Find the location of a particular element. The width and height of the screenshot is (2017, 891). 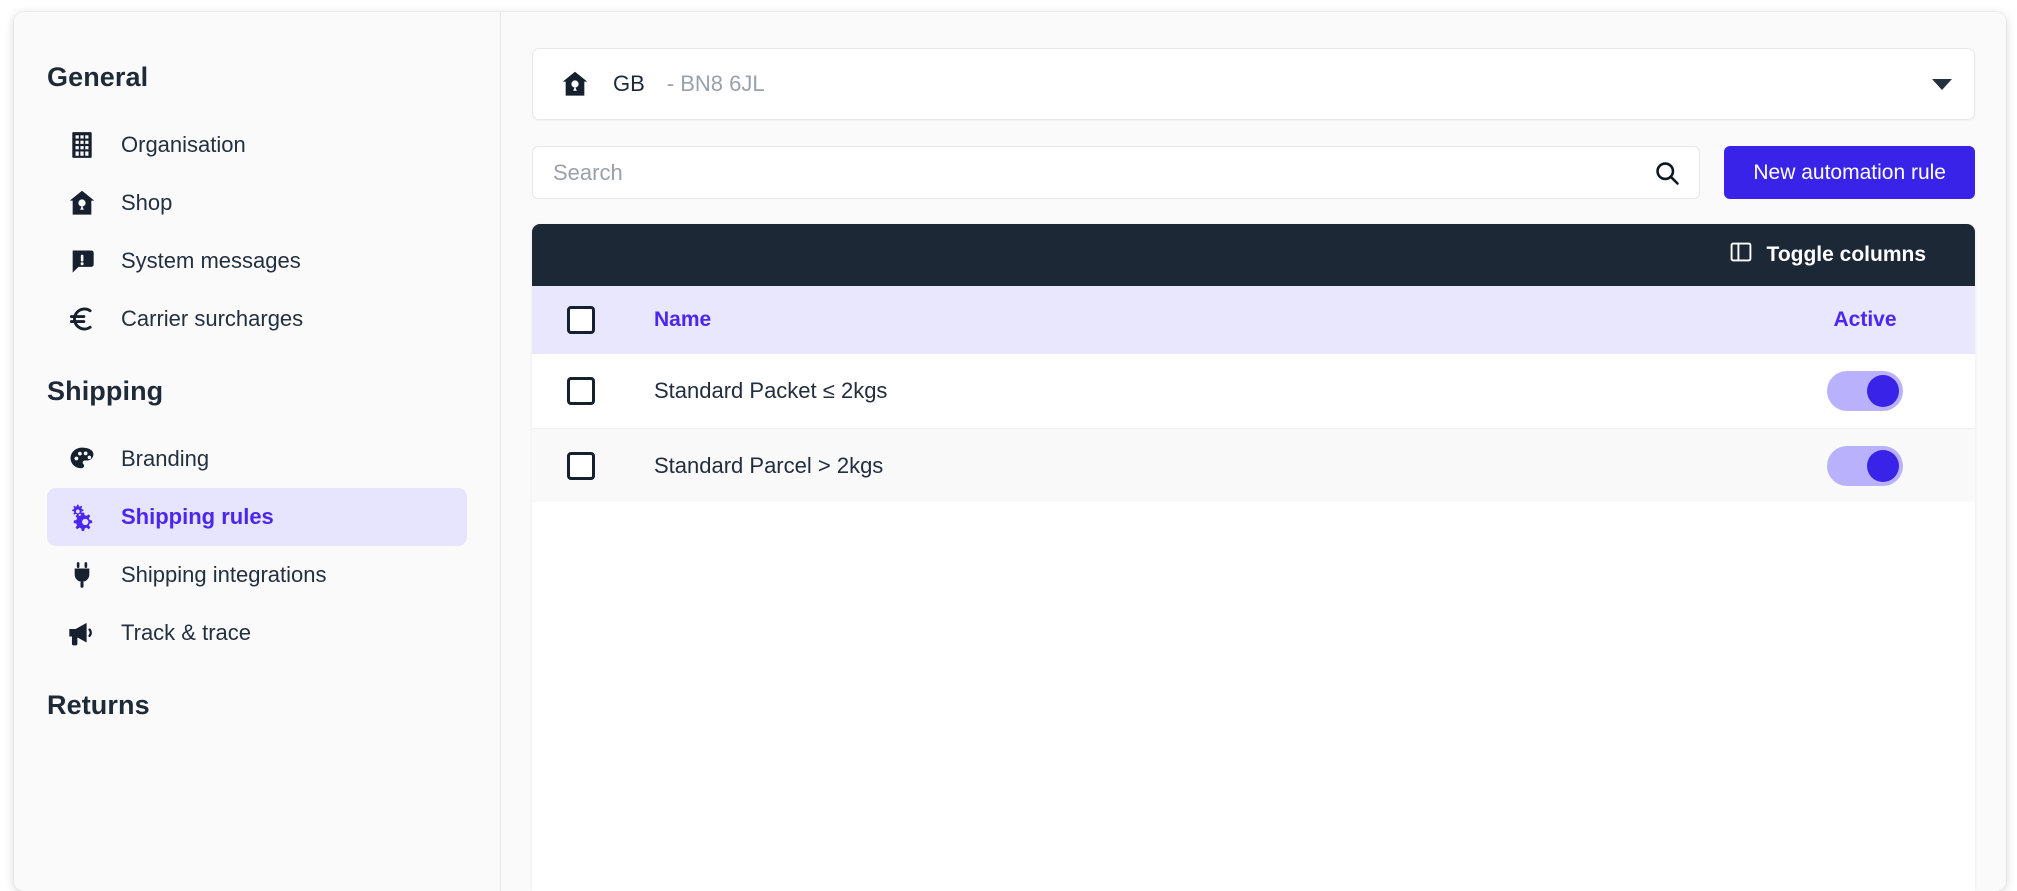

table-toolbar: Toggle columns is located at coordinates (1253, 255).